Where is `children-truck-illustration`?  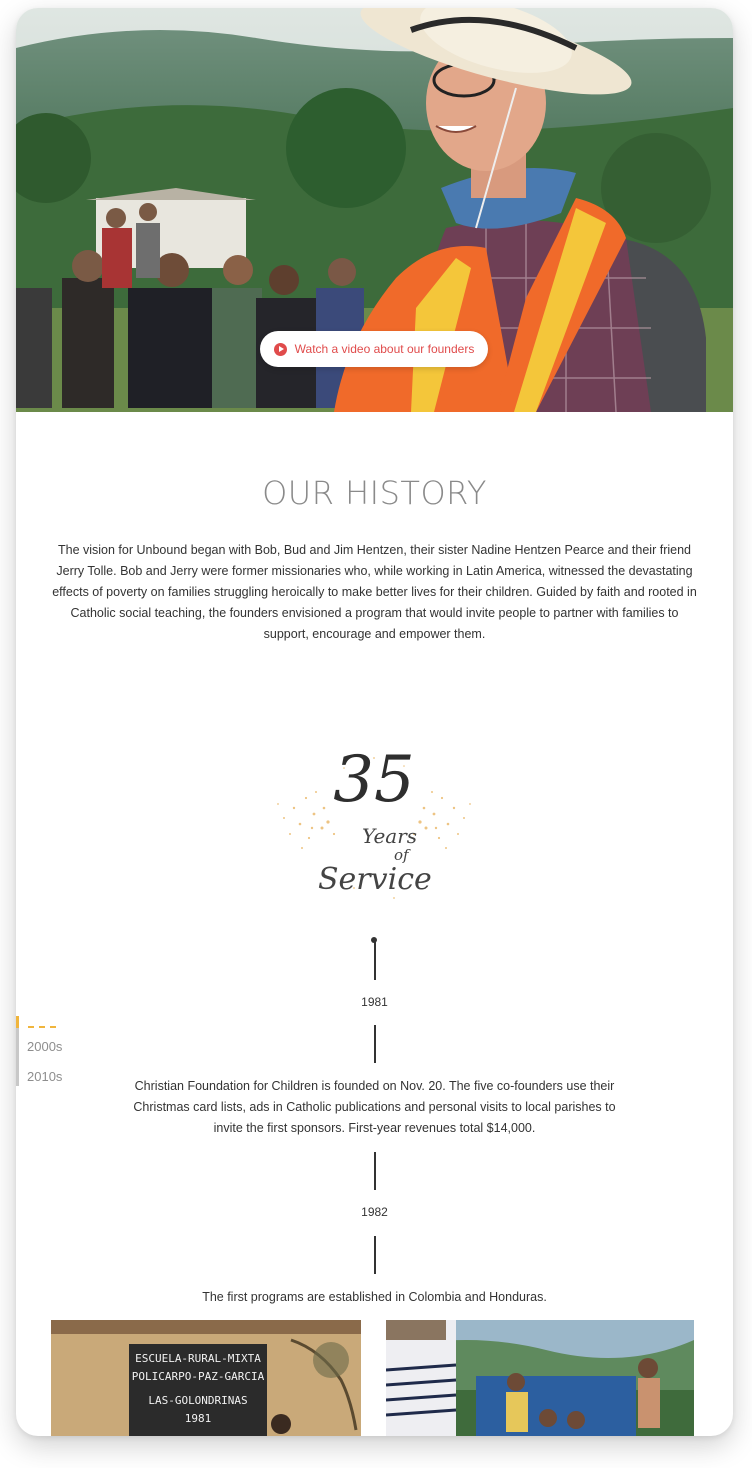 children-truck-illustration is located at coordinates (540, 1378).